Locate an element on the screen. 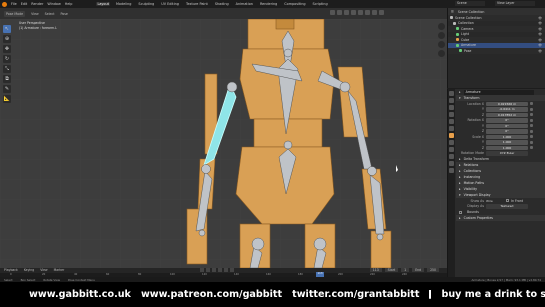 Image resolution: width=545 pixels, height=307 pixels. jump-start-icon is located at coordinates (202, 270).